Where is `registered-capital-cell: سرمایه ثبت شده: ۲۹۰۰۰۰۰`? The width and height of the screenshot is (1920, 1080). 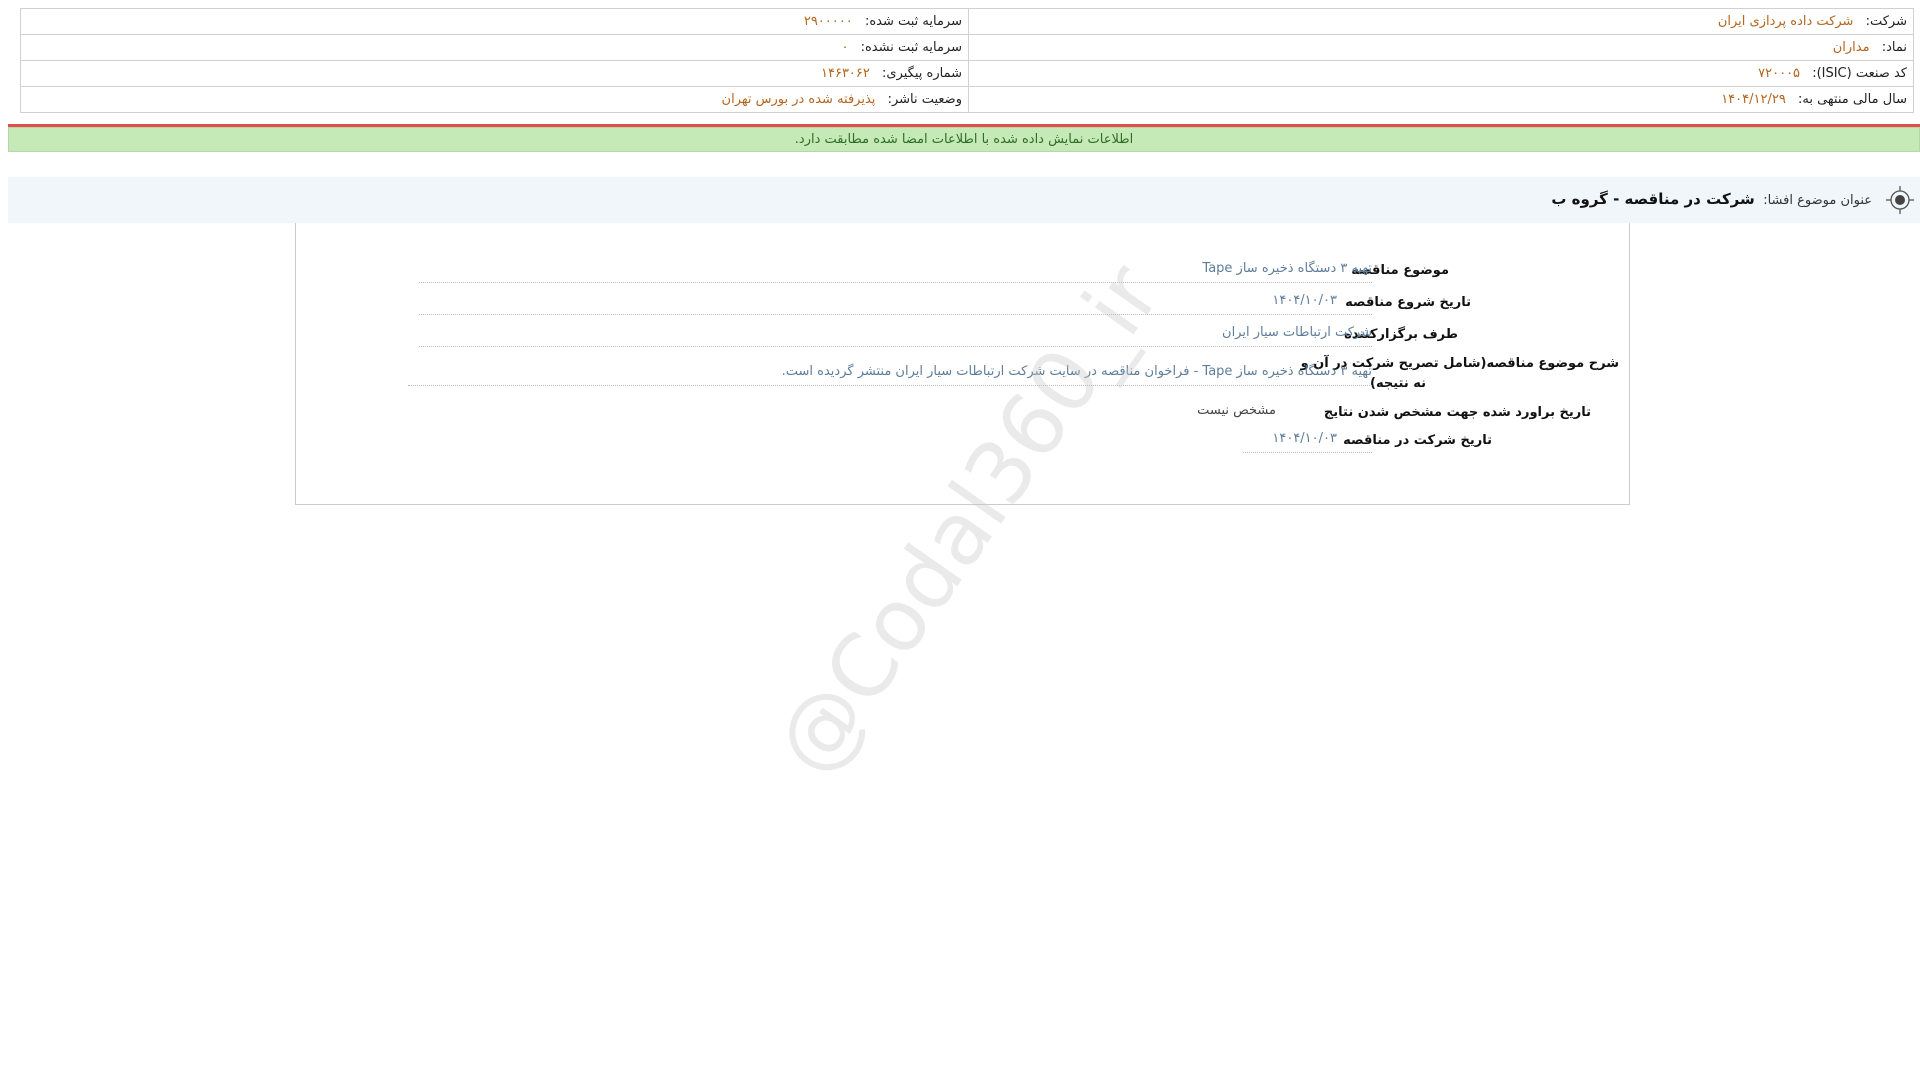
registered-capital-cell: سرمایه ثبت شده: ۲۹۰۰۰۰۰ is located at coordinates (494, 21).